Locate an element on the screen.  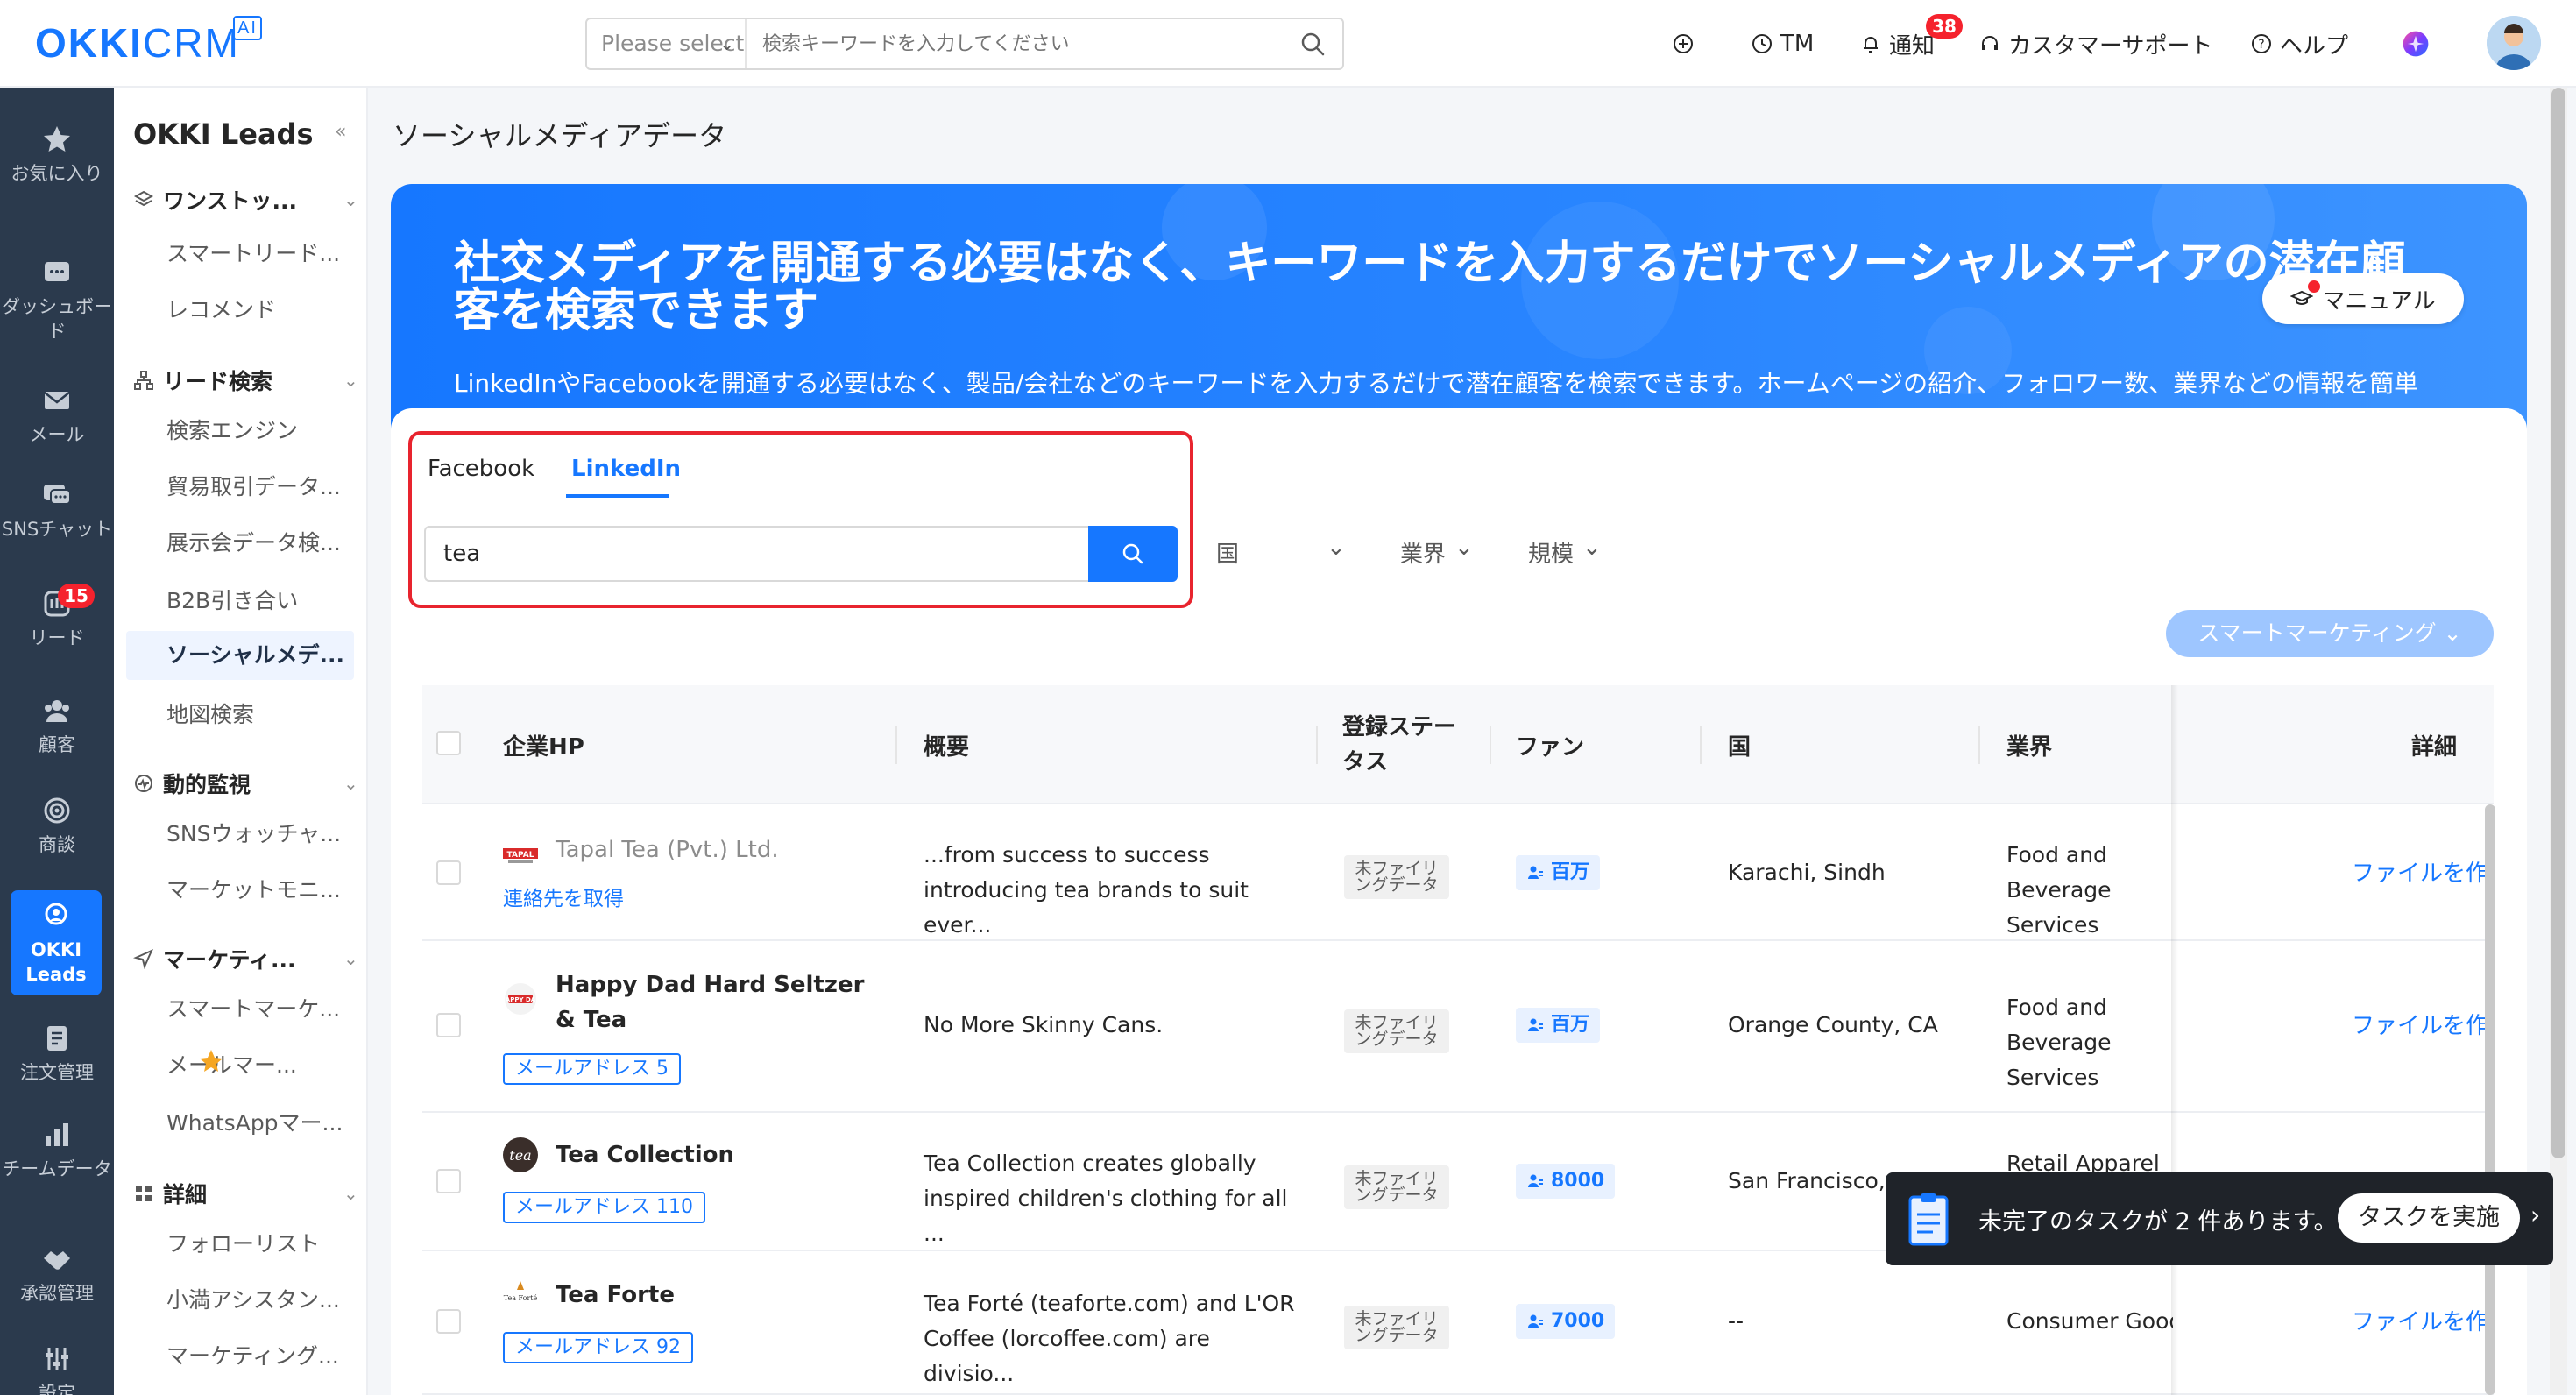
col-summary: 概要 is located at coordinates (946, 745).